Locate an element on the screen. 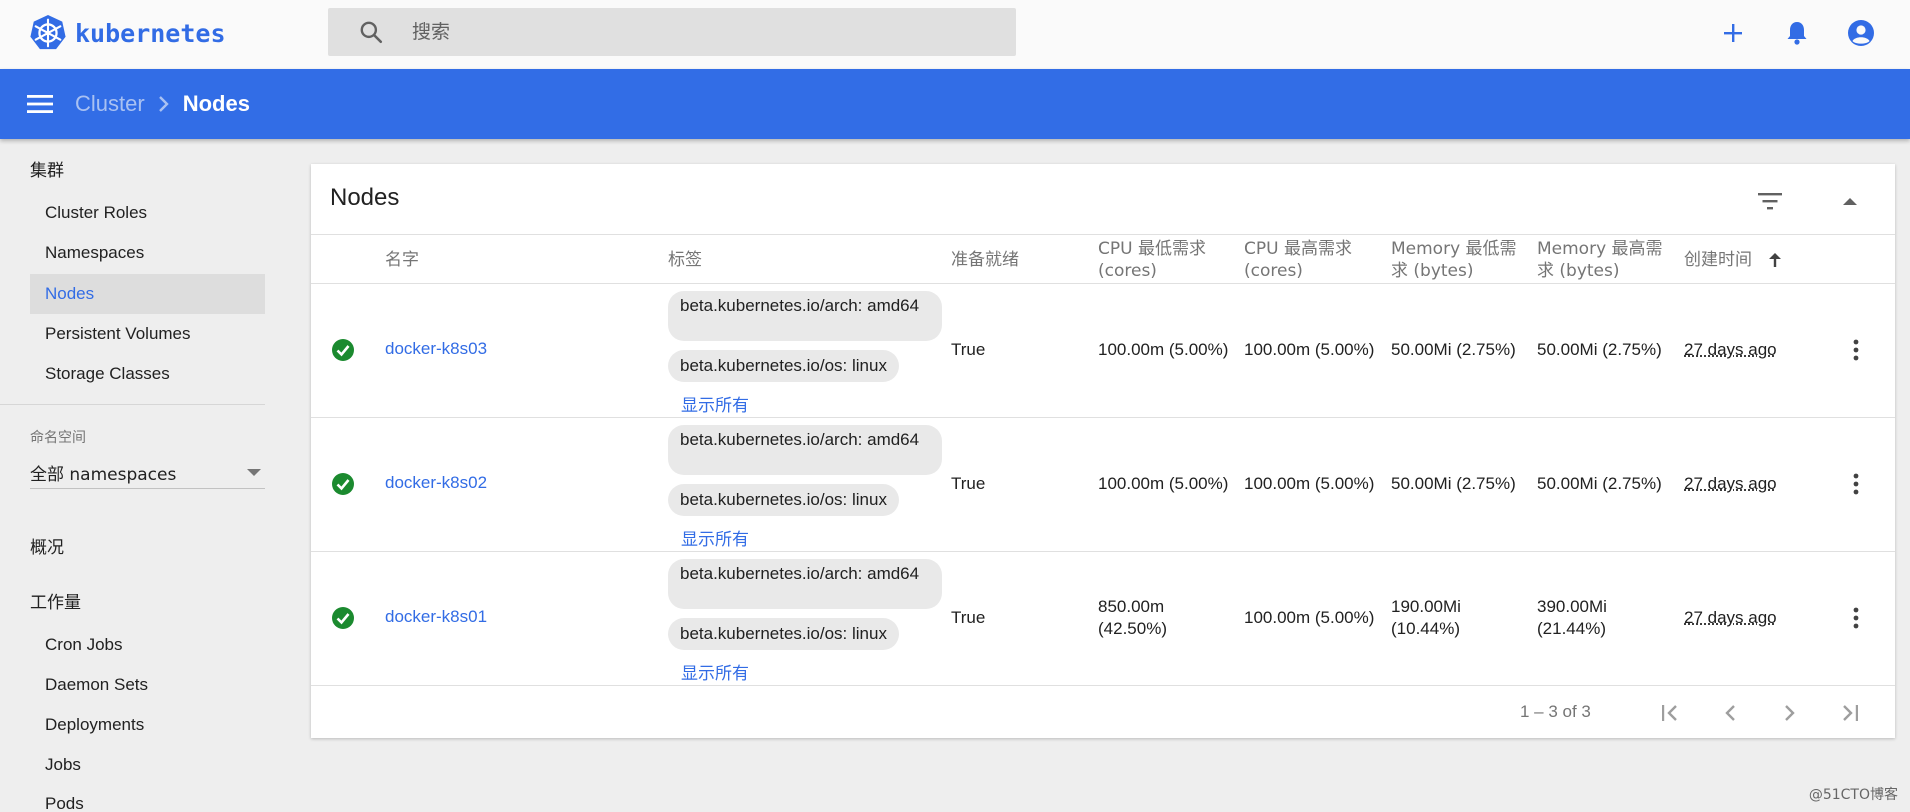 The image size is (1910, 812). column-header-cpu-requests: CPU 最低需求 (cores) is located at coordinates (1152, 260).